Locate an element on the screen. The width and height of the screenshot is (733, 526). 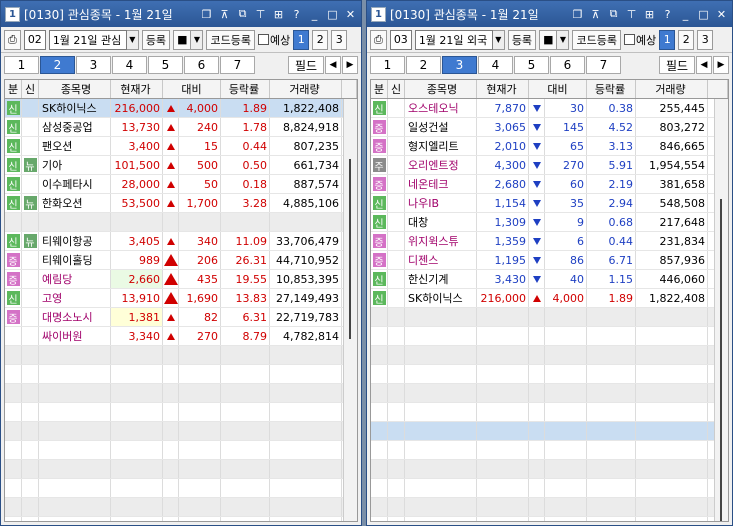
maximize-icon: □ is located at coordinates (332, 14).